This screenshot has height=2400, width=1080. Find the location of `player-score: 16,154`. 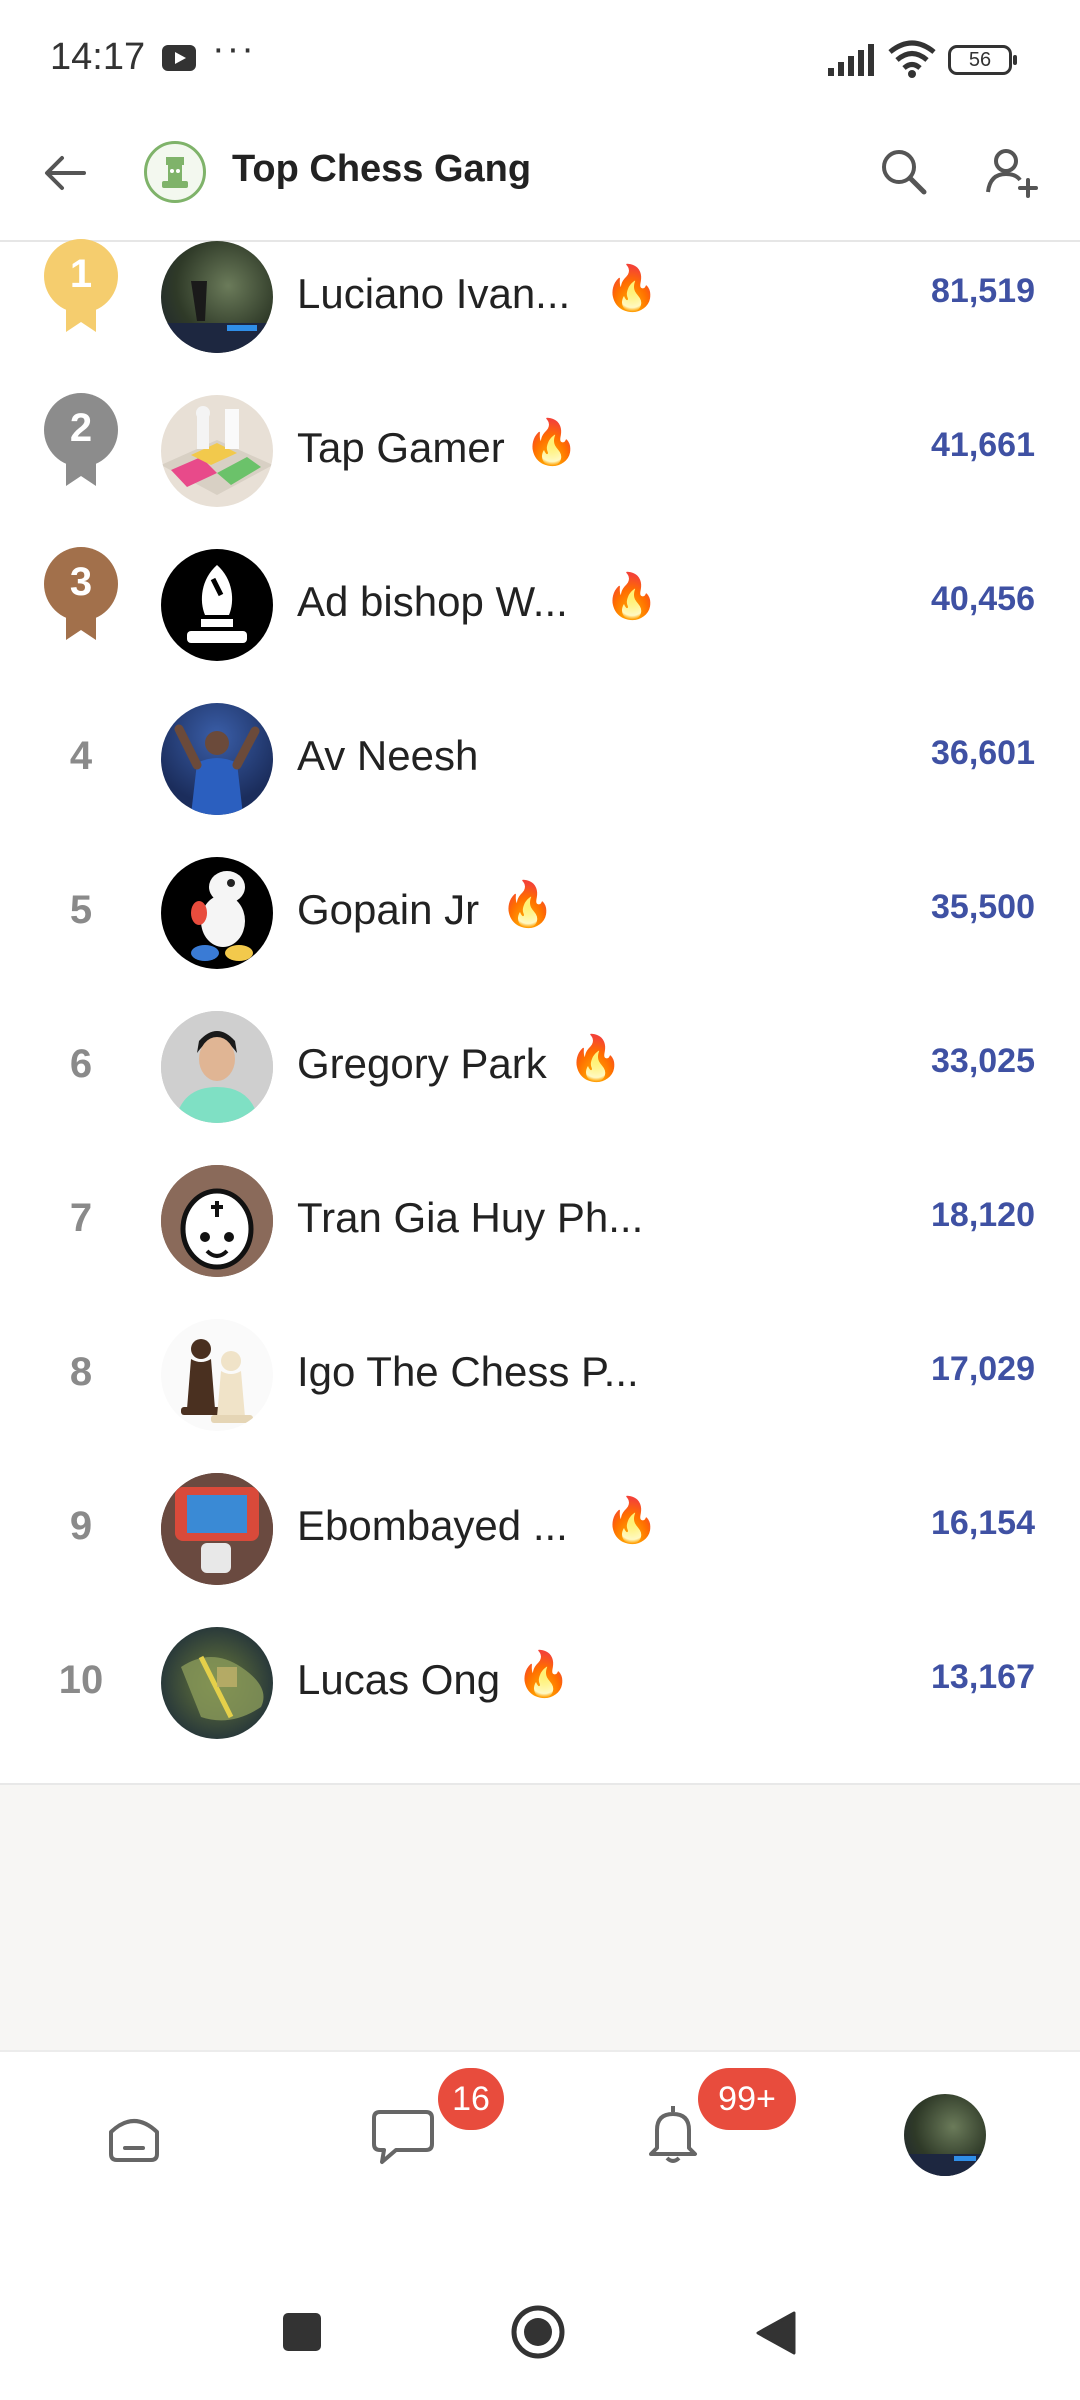

player-score: 16,154 is located at coordinates (983, 1523).